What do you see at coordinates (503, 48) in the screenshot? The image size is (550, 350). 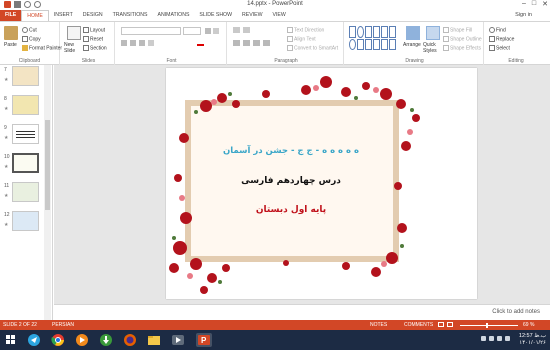 I see `select-label: Select` at bounding box center [503, 48].